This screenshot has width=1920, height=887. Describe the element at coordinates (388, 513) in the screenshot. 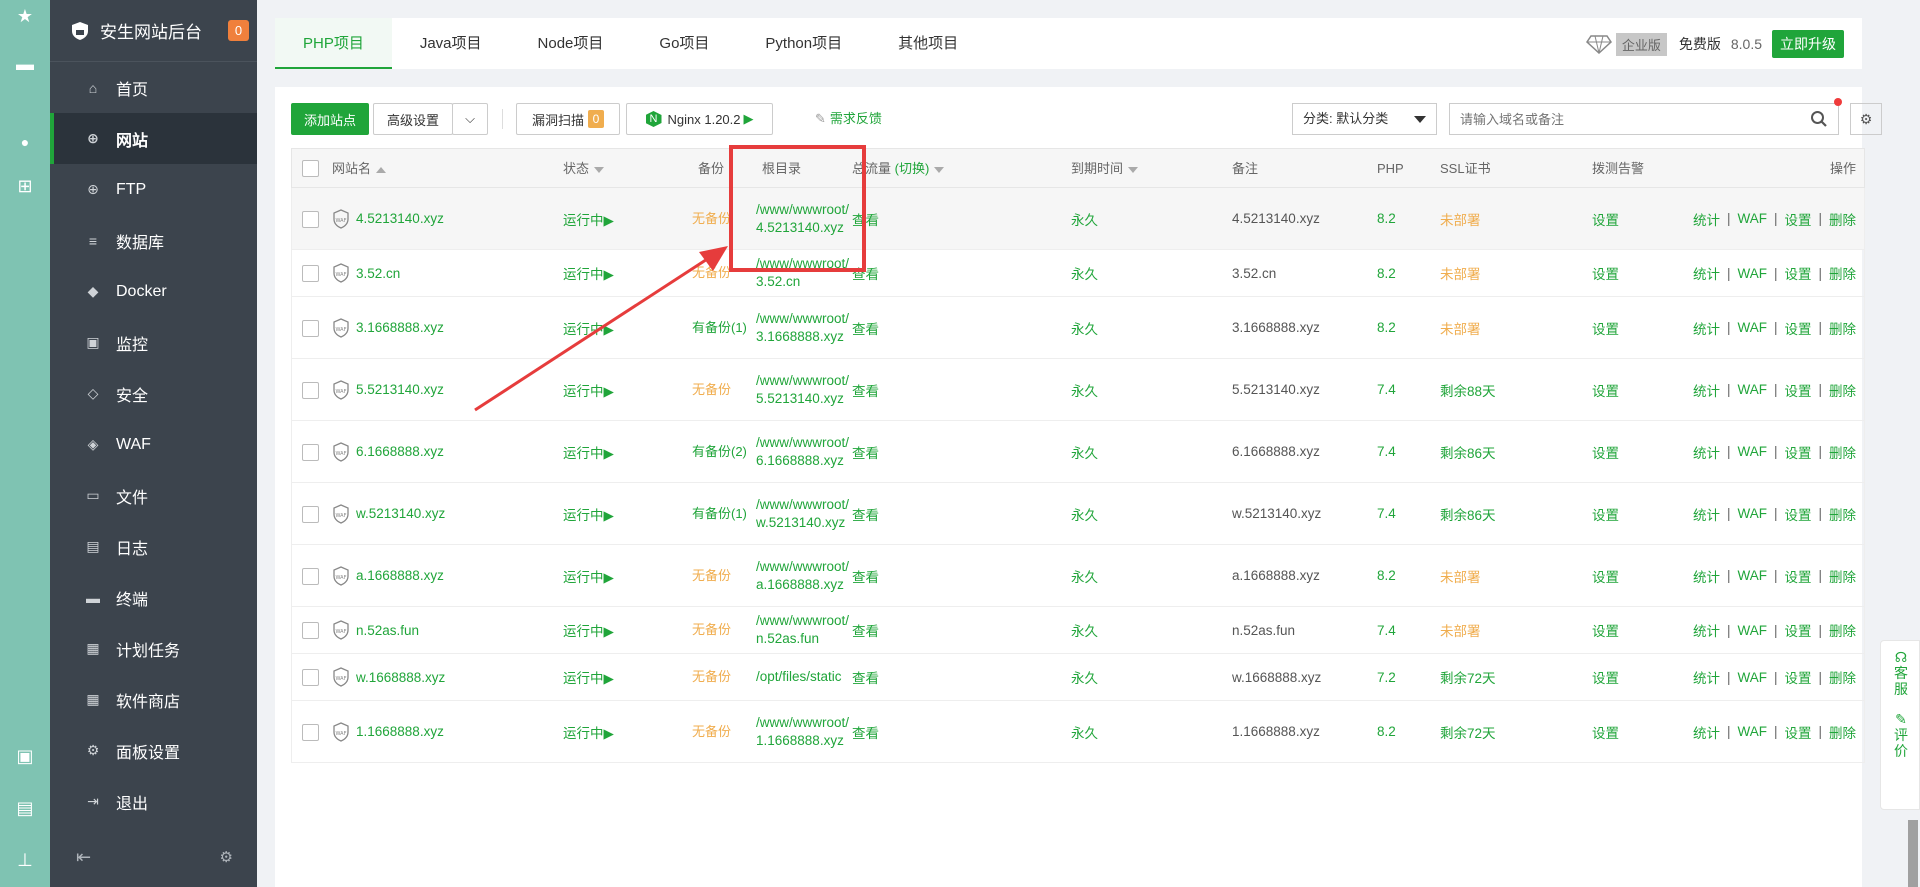

I see `site-name-link: WAF w.5213140.xyz` at that location.